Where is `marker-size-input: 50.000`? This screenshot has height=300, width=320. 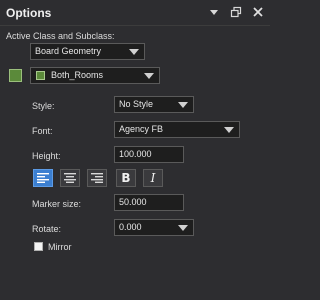 marker-size-input: 50.000 is located at coordinates (149, 202).